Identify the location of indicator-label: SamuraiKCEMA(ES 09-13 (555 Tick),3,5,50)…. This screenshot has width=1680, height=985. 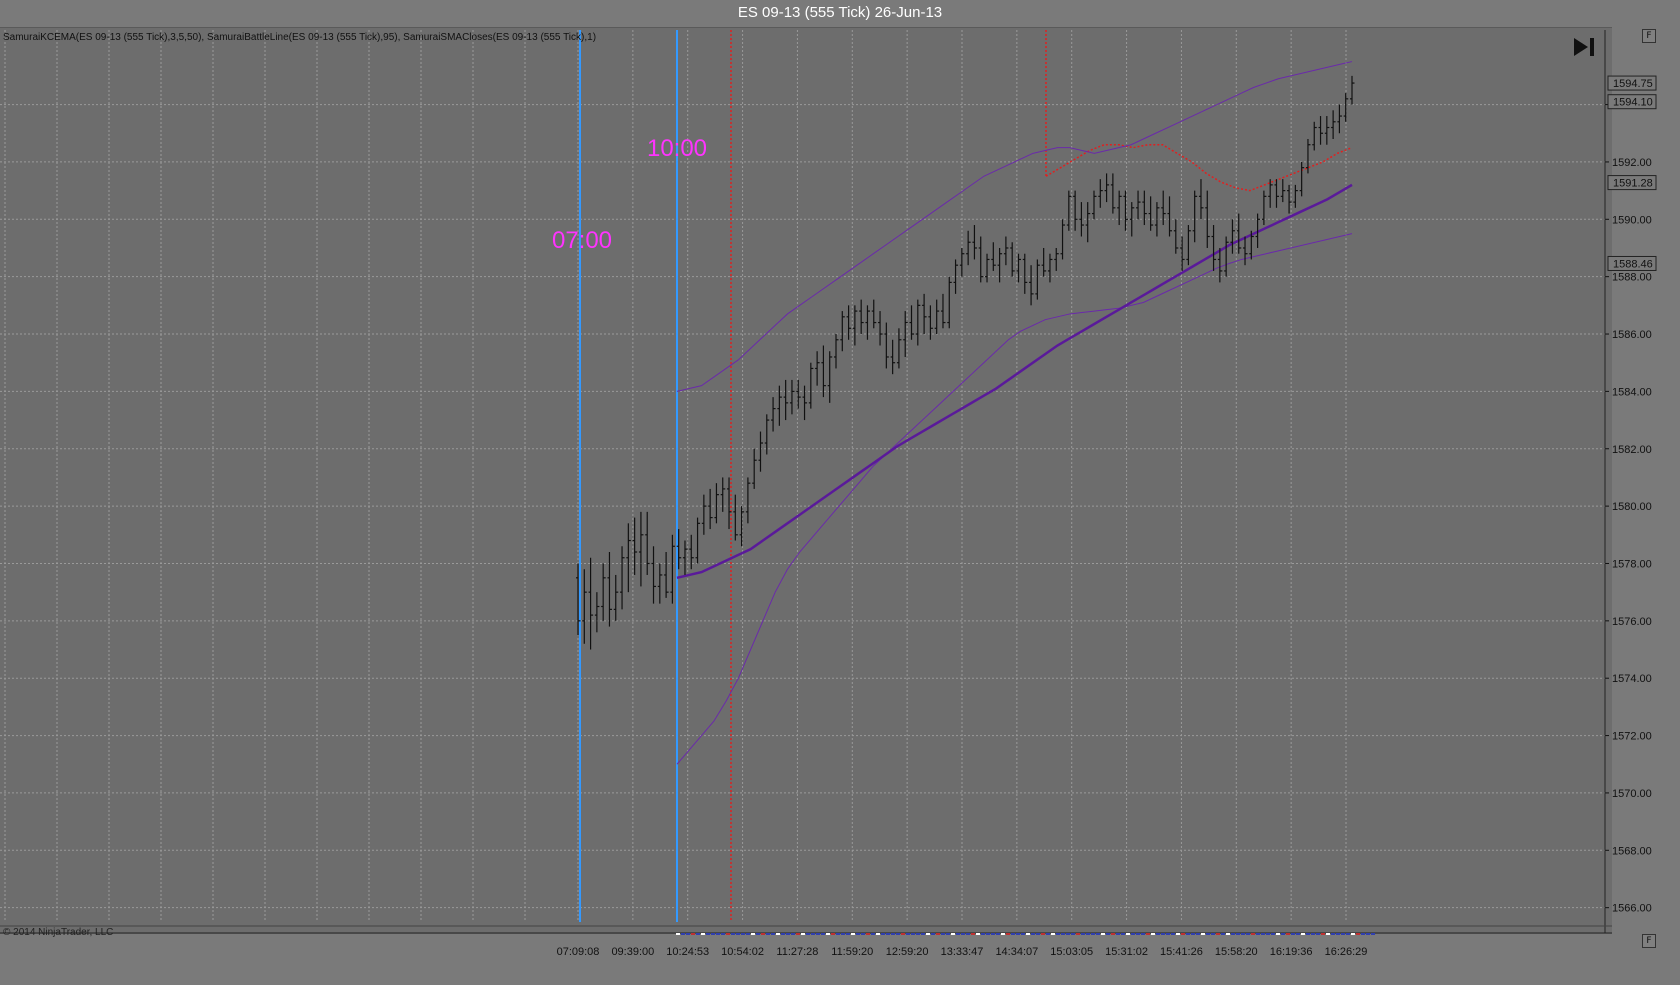
(300, 37).